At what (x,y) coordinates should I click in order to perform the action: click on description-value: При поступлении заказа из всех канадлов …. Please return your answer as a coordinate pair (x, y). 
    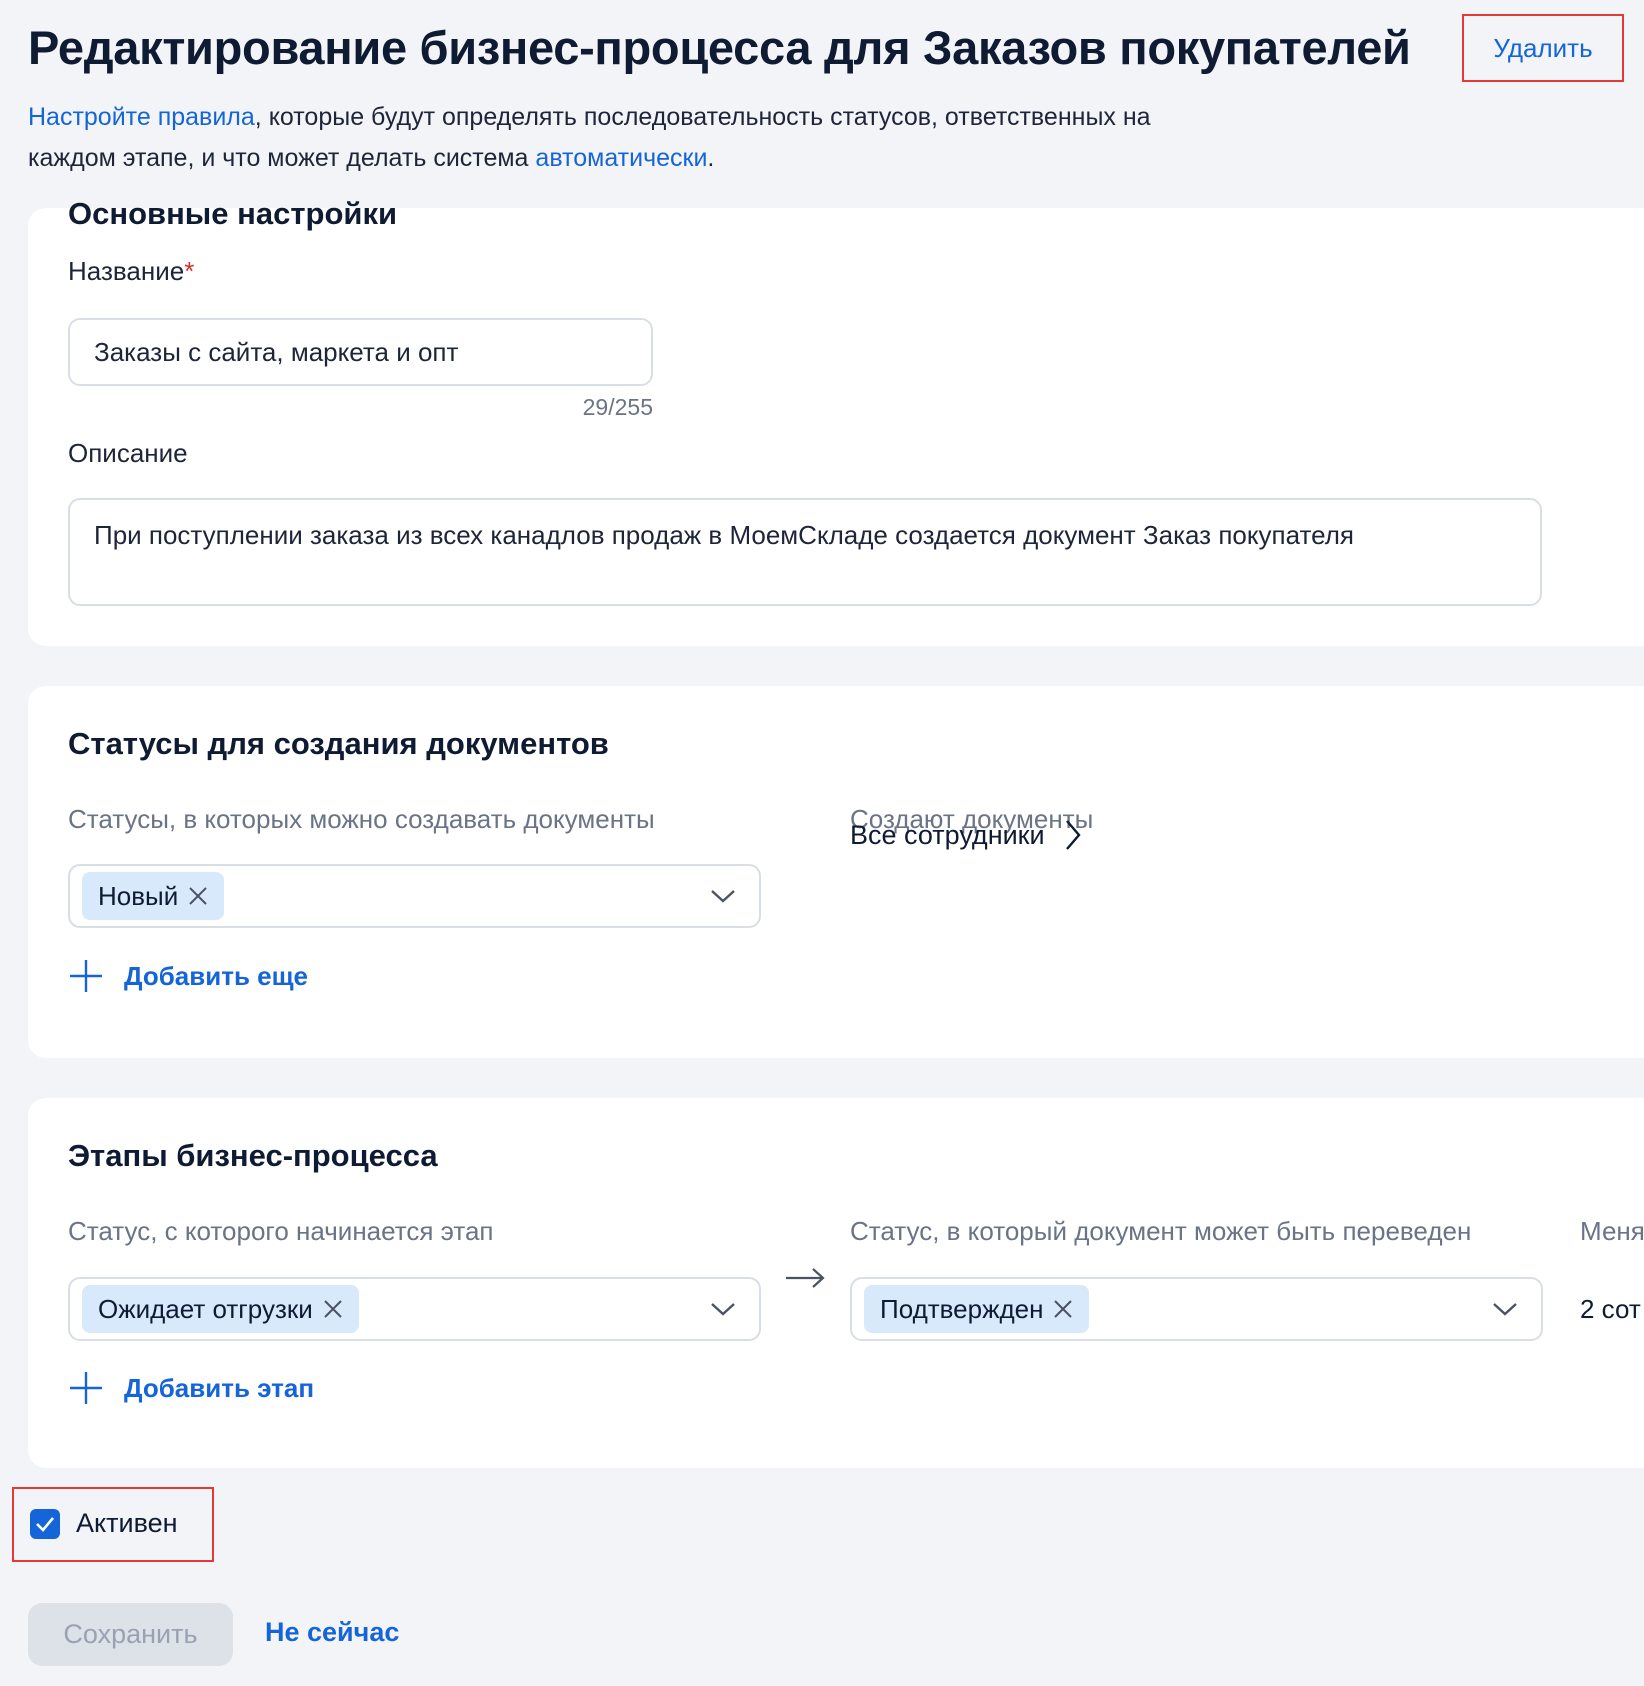
    Looking at the image, I should click on (724, 535).